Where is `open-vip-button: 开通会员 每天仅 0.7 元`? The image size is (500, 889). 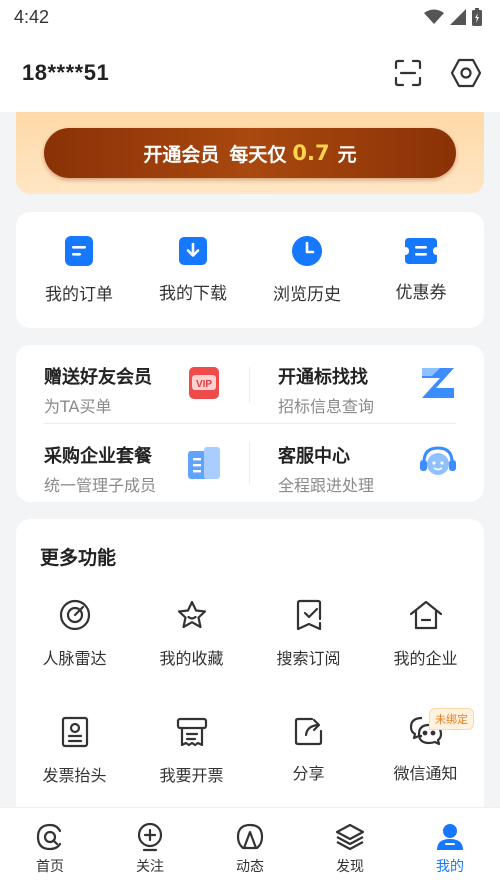
open-vip-button: 开通会员 每天仅 0.7 元 is located at coordinates (250, 153).